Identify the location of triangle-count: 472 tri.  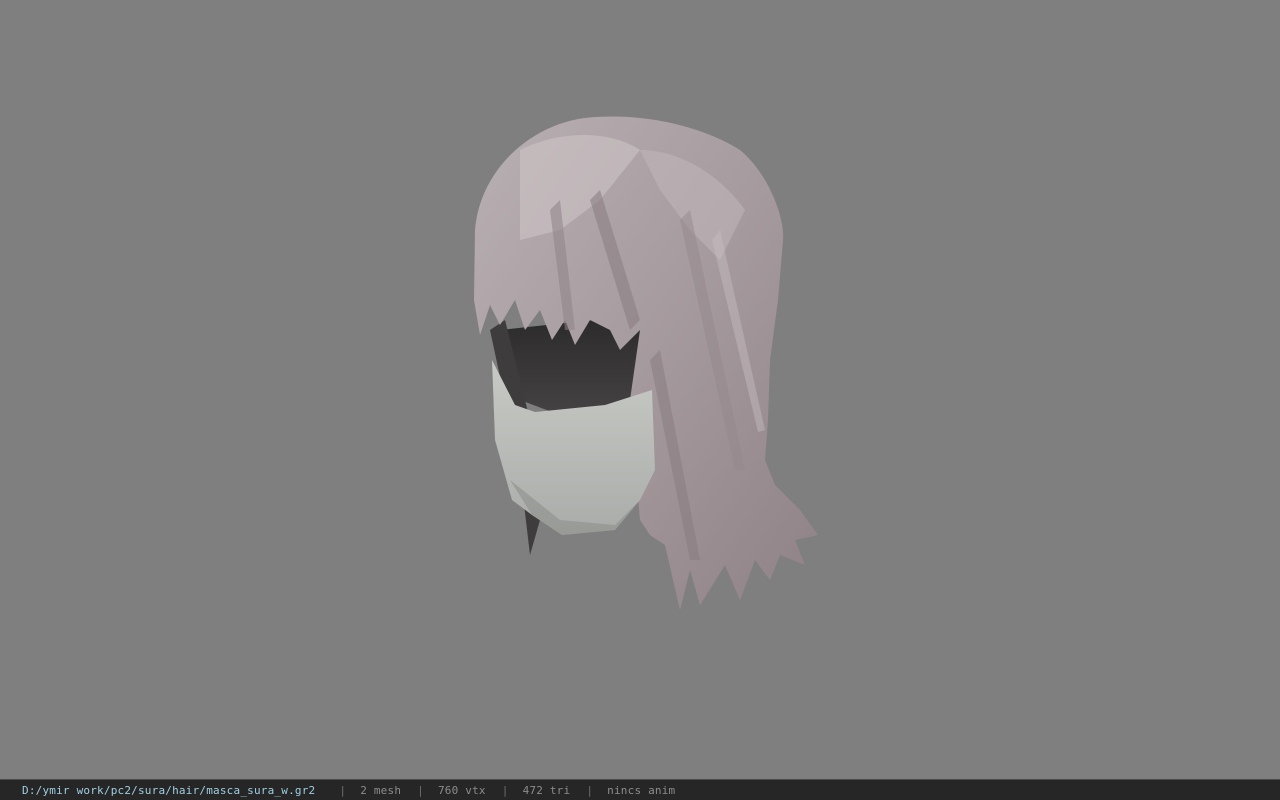
(546, 790).